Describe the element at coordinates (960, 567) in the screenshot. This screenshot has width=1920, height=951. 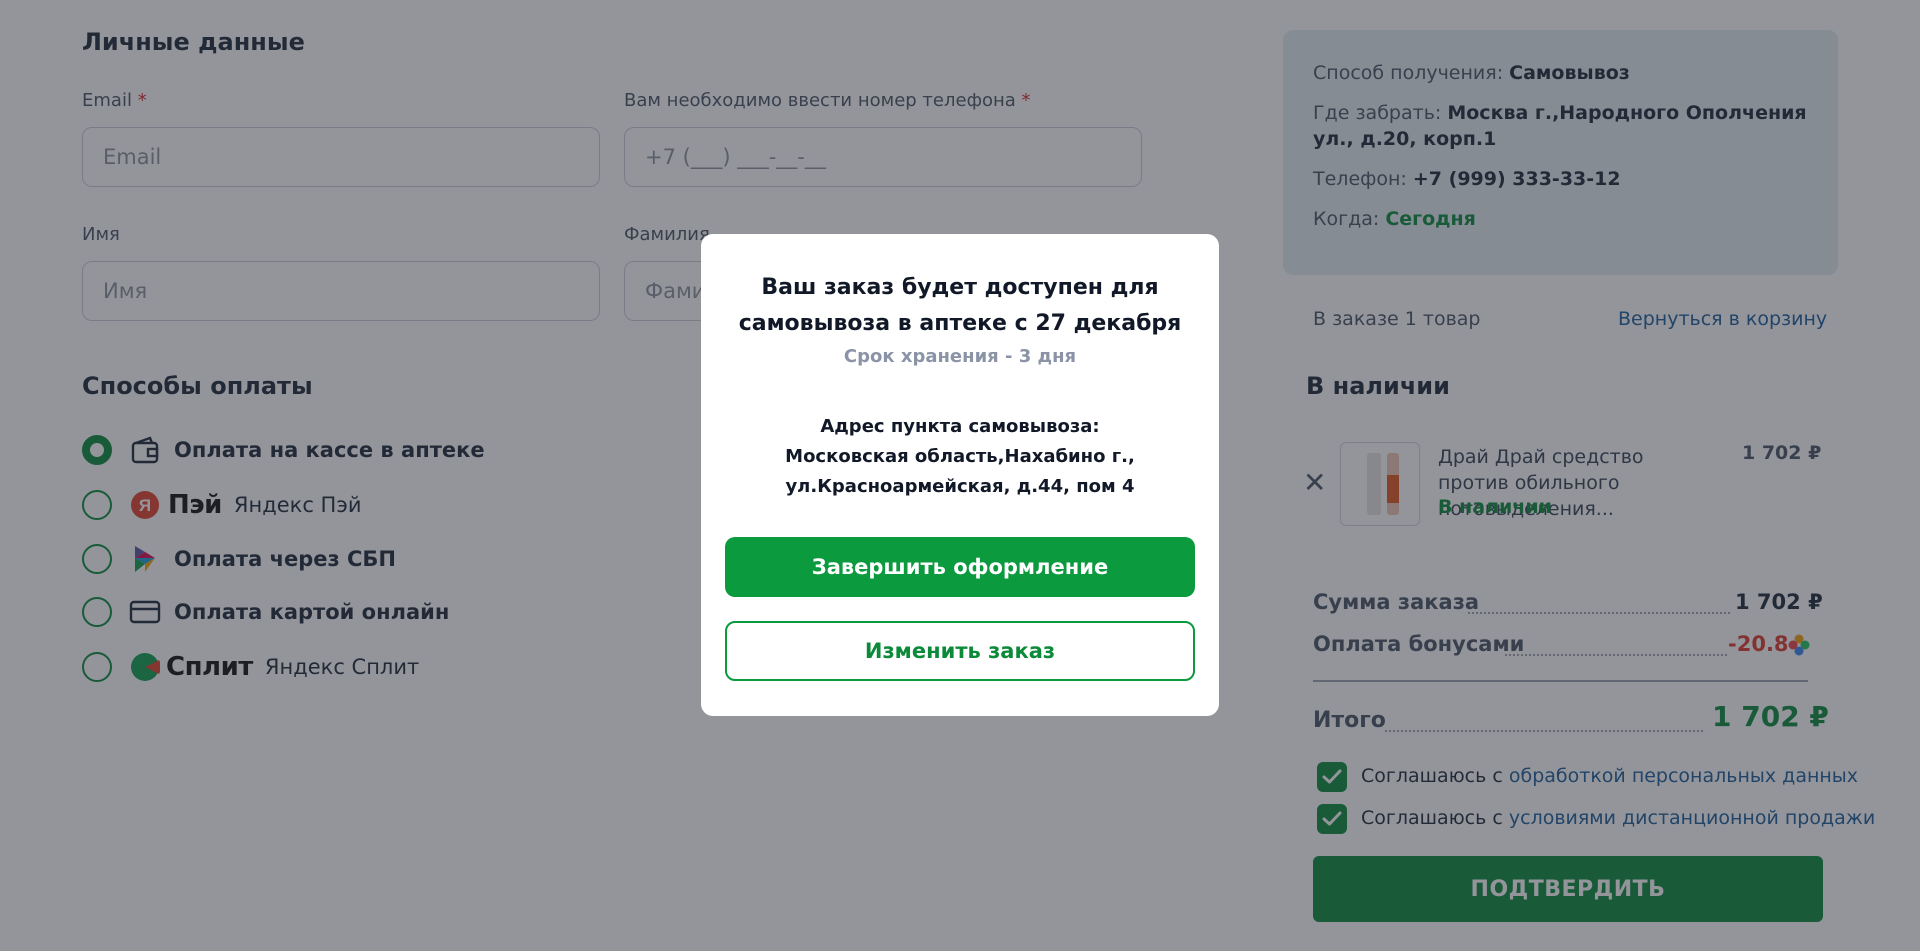
I see `finish-checkout-button: Завершить оформление` at that location.